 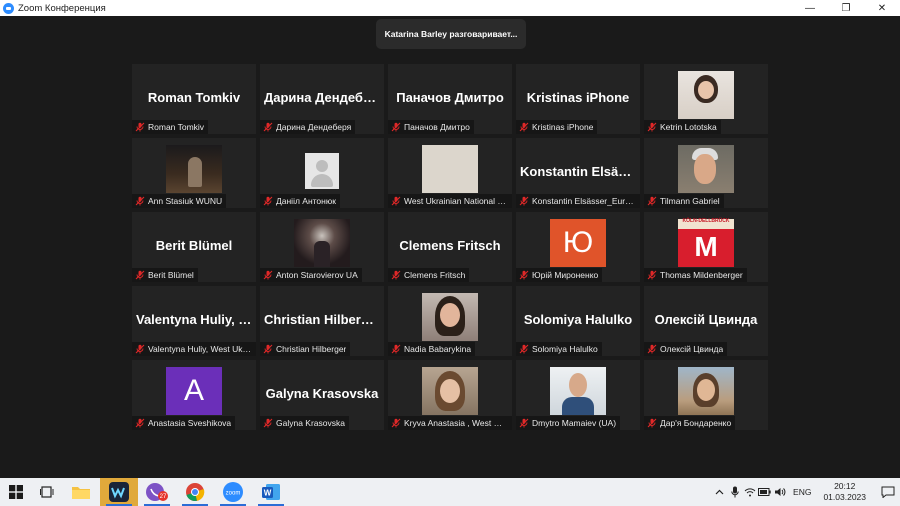 What do you see at coordinates (311, 349) in the screenshot?
I see `participant-name-label: Christian Hilberger` at bounding box center [311, 349].